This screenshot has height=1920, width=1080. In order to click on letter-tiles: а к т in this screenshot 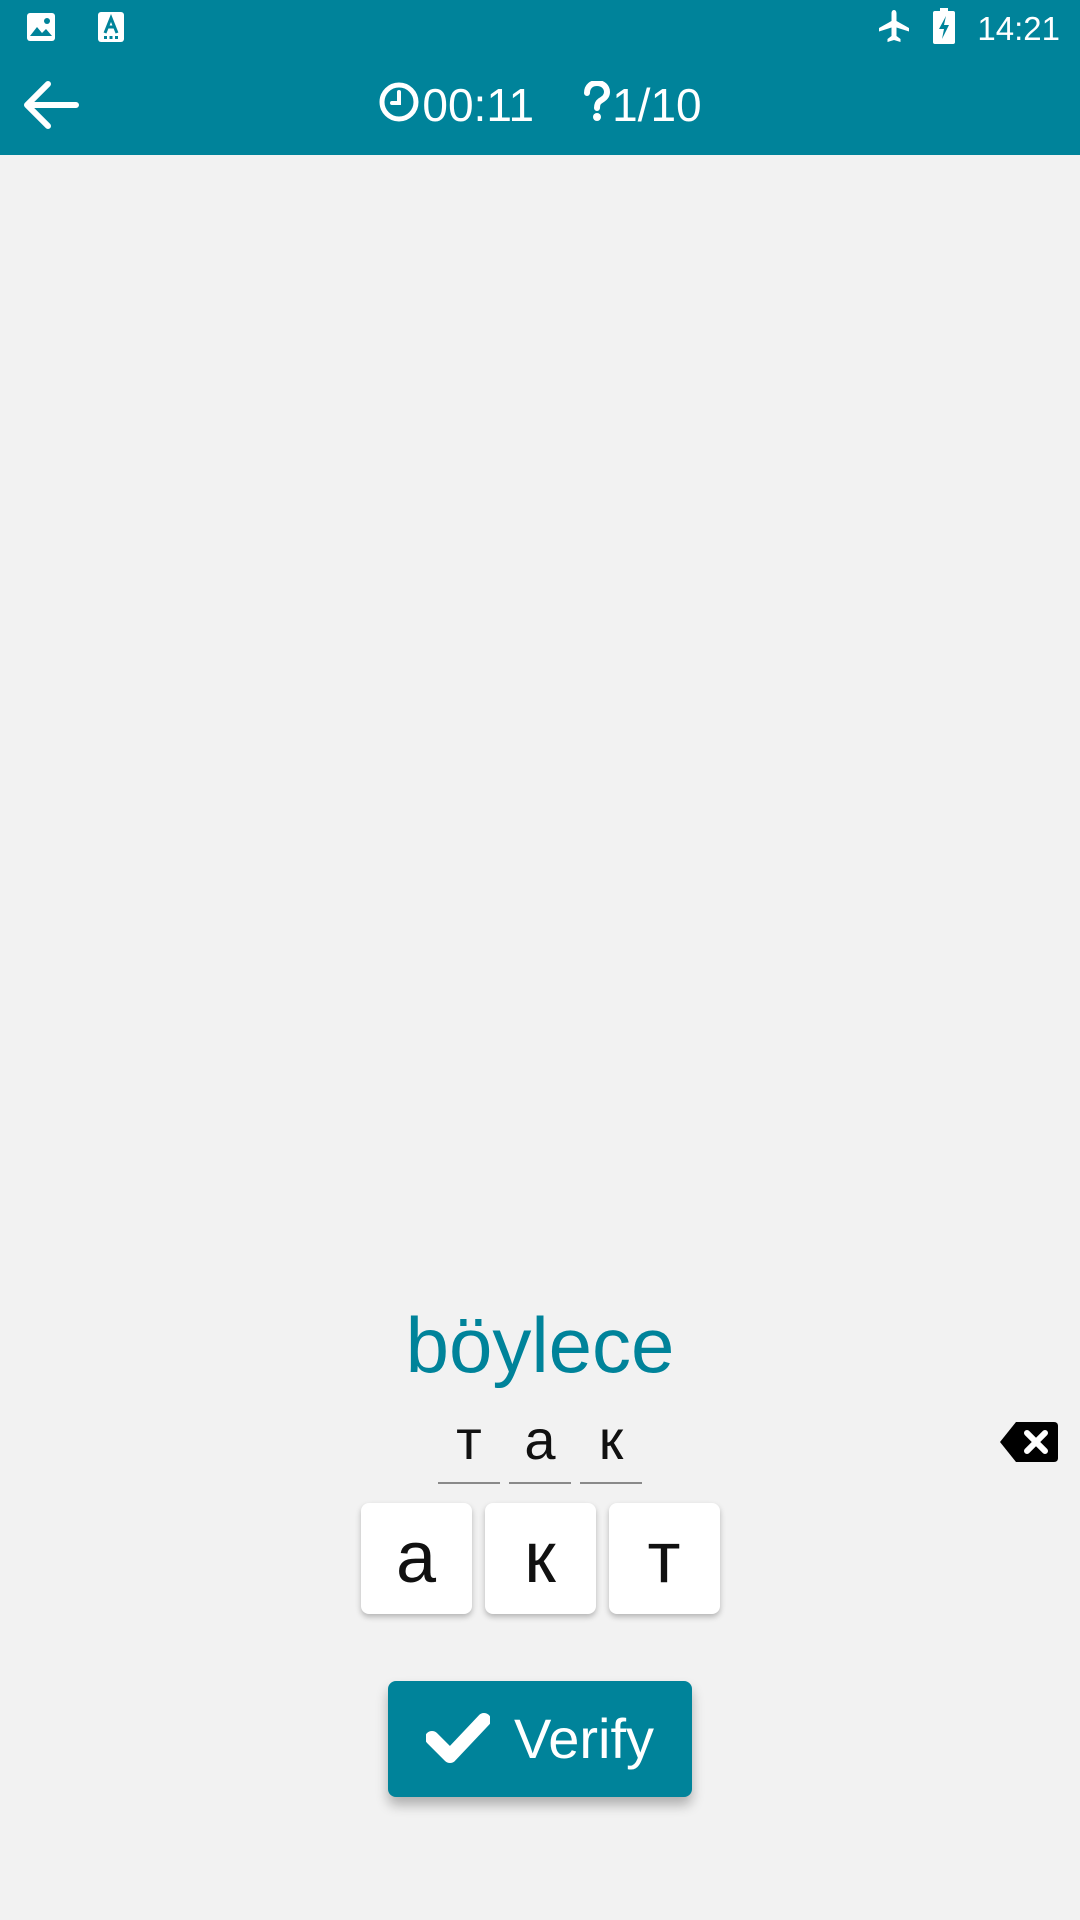, I will do `click(540, 1558)`.